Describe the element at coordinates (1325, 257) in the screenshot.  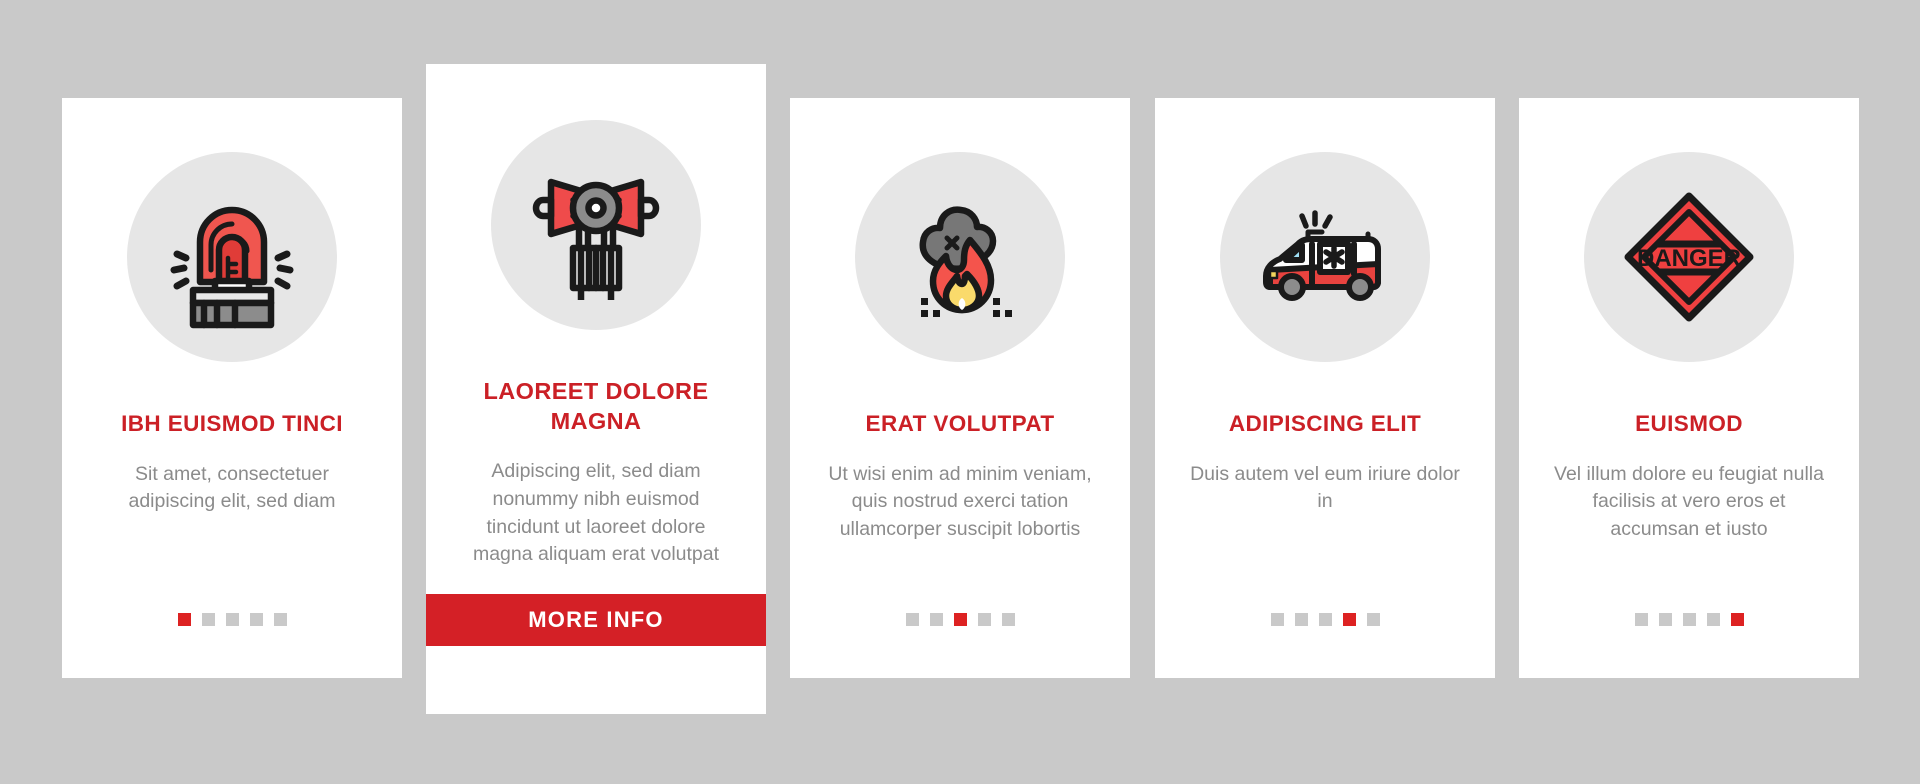
I see `ambulance-icon` at that location.